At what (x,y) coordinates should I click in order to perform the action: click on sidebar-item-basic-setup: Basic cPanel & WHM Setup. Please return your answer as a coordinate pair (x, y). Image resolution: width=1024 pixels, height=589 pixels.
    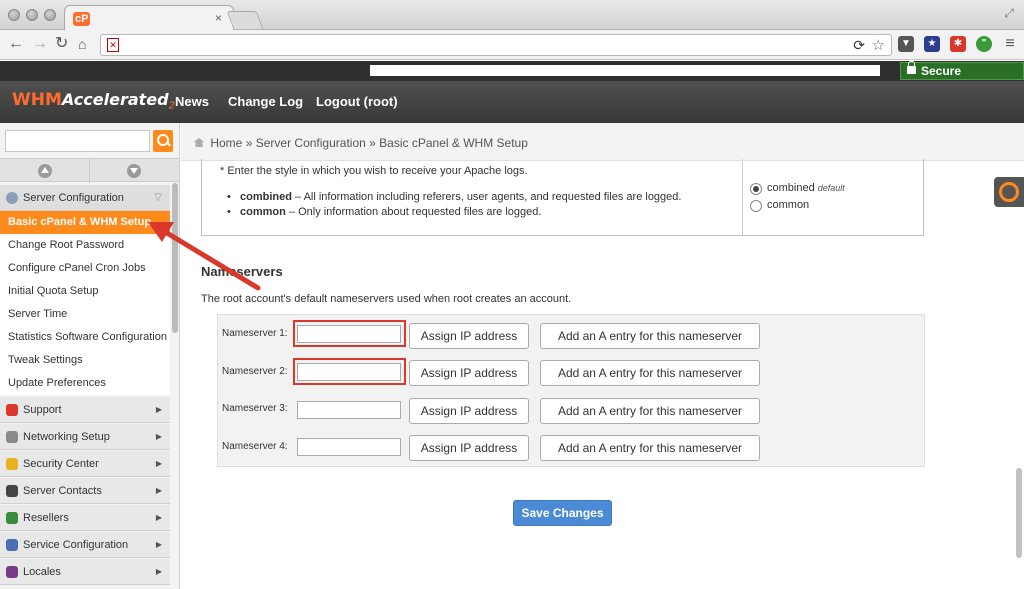
    Looking at the image, I should click on (85, 222).